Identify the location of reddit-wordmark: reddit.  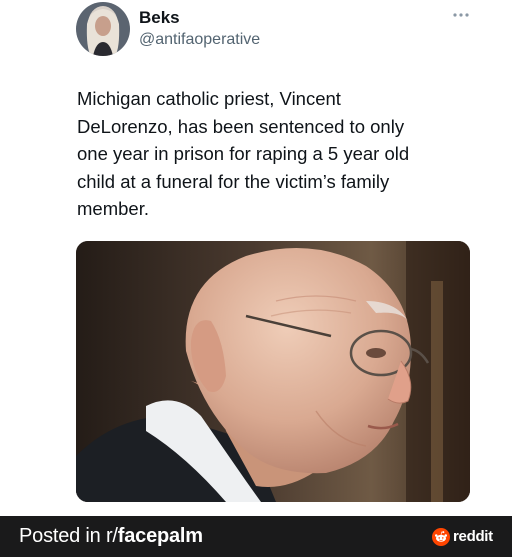
(473, 536).